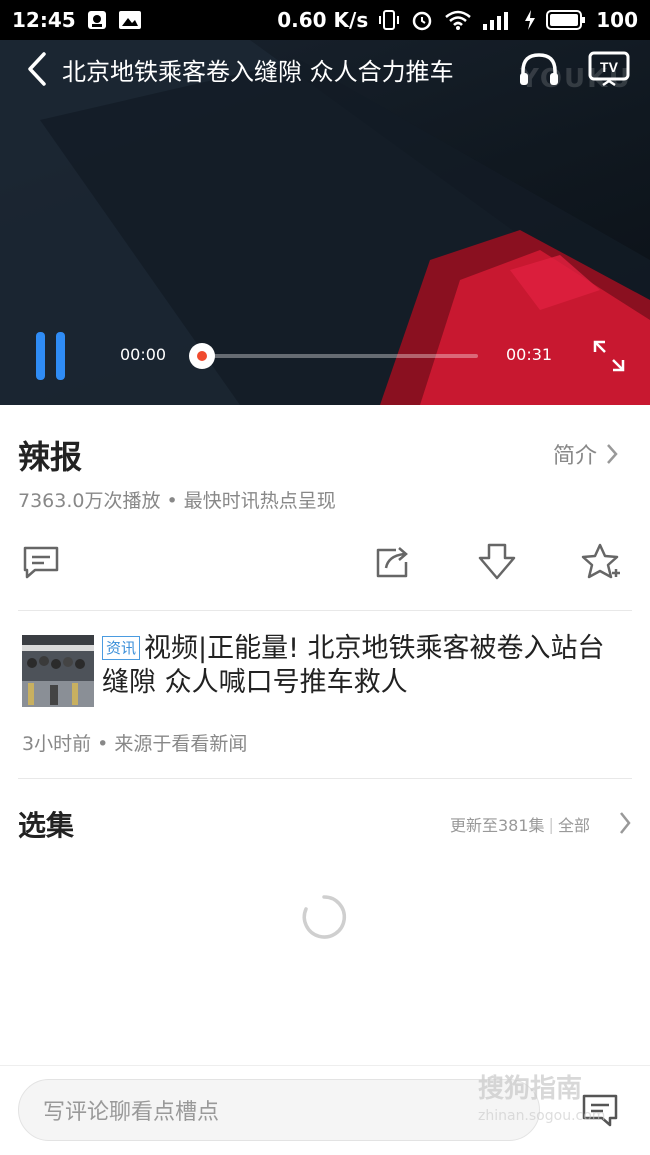 The height and width of the screenshot is (1155, 650). Describe the element at coordinates (325, 565) in the screenshot. I see `action-row` at that location.